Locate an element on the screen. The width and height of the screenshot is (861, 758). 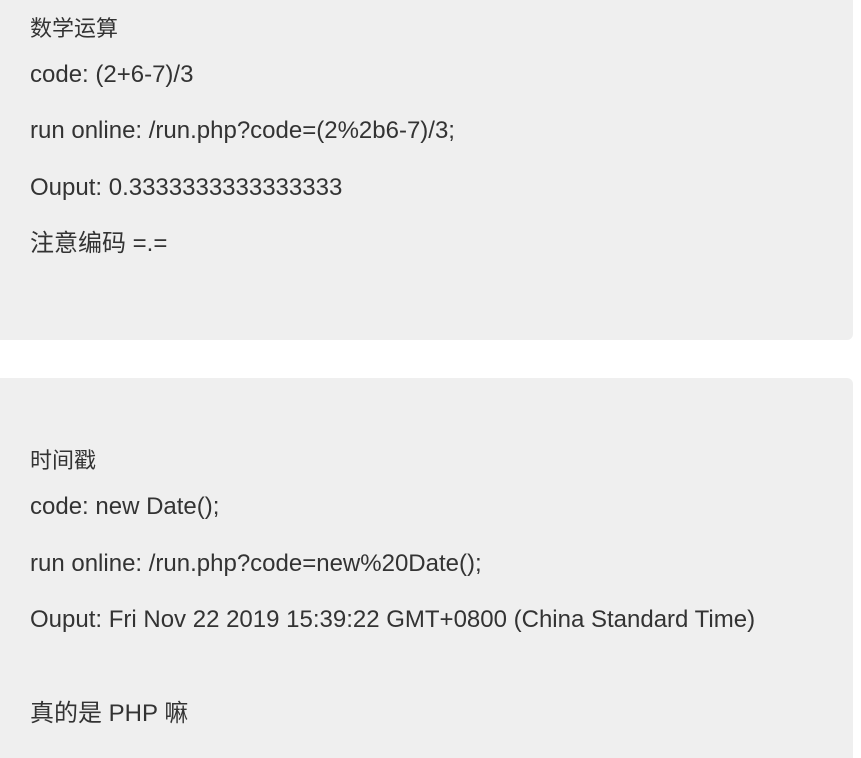
output-line: Ouput: 0.3333333333333333 is located at coordinates (186, 187).